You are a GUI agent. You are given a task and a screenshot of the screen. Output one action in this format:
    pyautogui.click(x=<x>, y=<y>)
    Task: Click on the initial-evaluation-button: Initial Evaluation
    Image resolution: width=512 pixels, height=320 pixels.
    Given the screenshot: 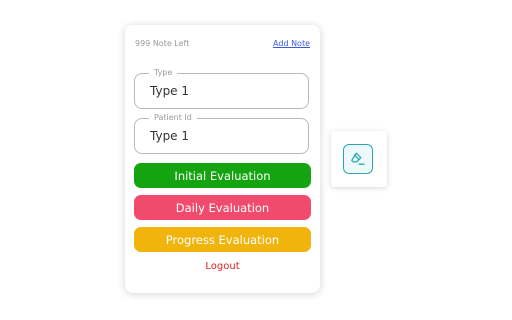 What is the action you would take?
    pyautogui.click(x=222, y=175)
    